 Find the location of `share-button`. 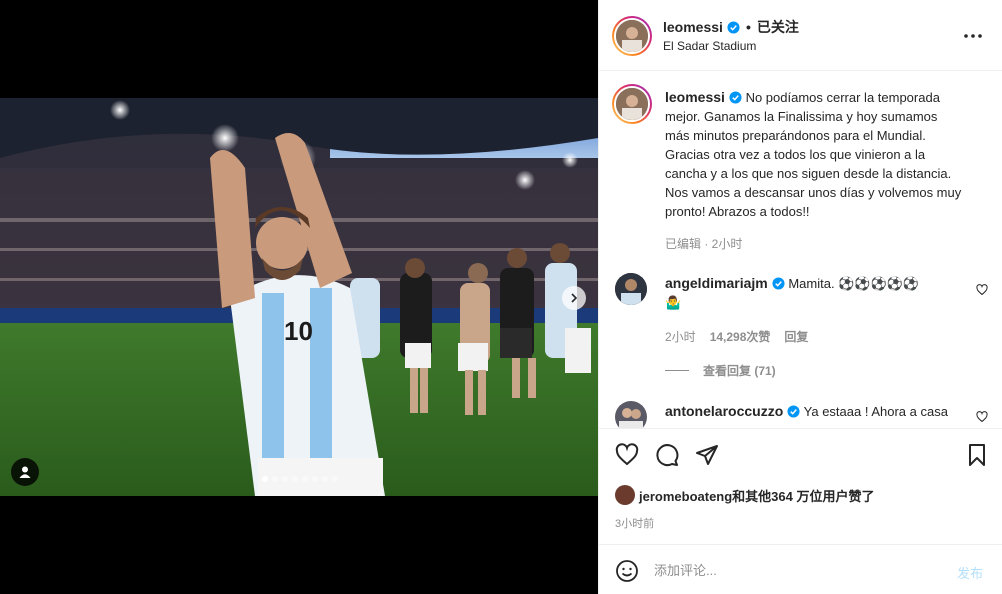

share-button is located at coordinates (707, 457).